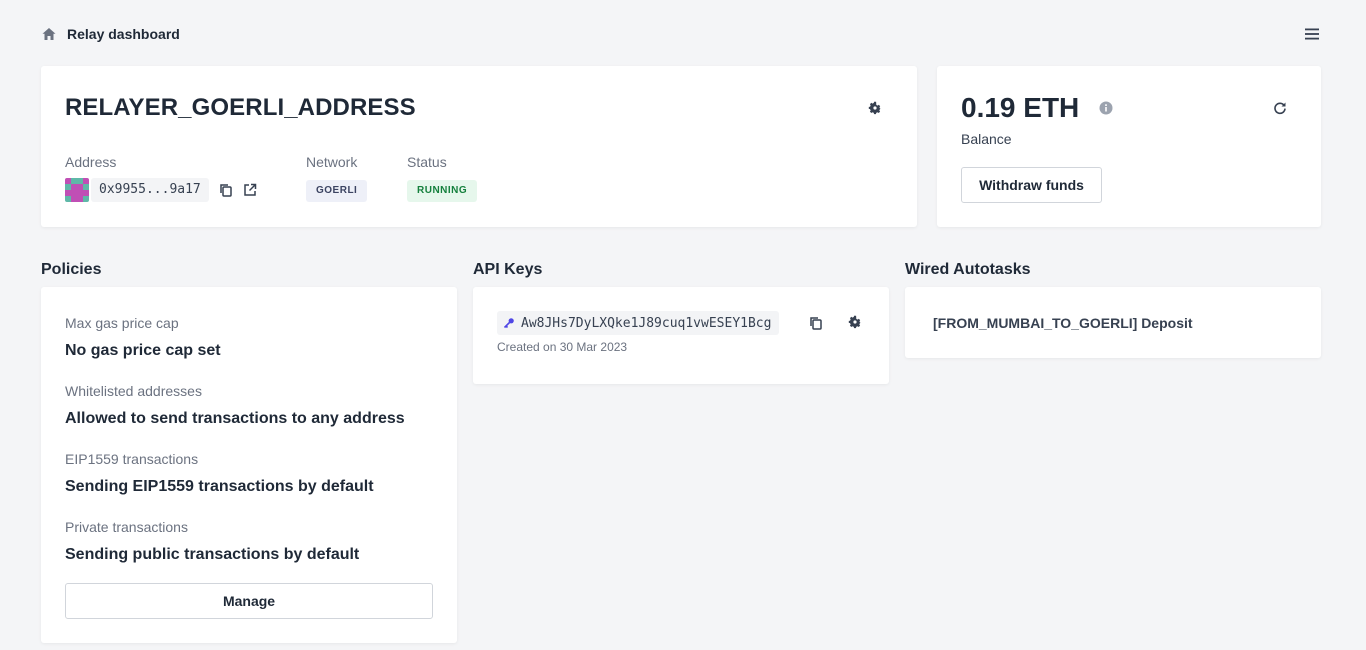 Image resolution: width=1366 pixels, height=650 pixels. What do you see at coordinates (250, 190) in the screenshot?
I see `external-link-icon` at bounding box center [250, 190].